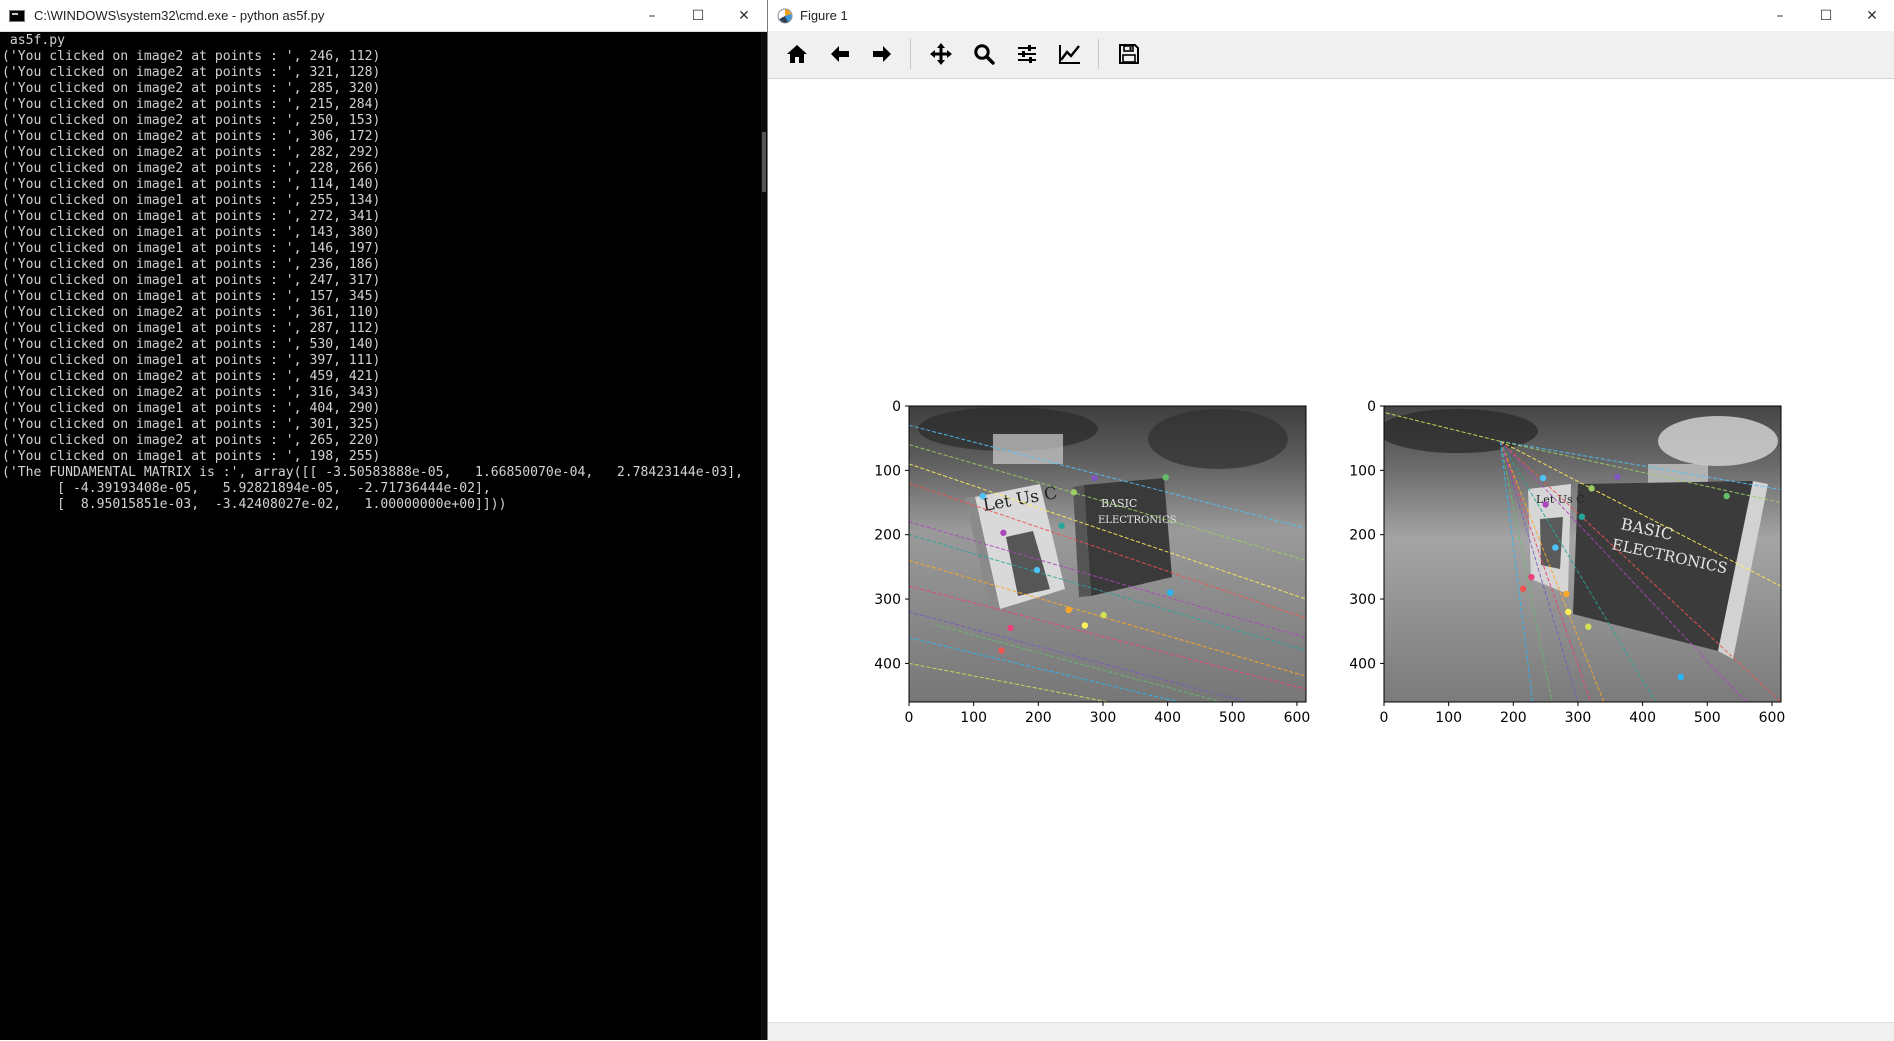 This screenshot has width=1894, height=1041. I want to click on y-tick-label: 200, so click(887, 536).